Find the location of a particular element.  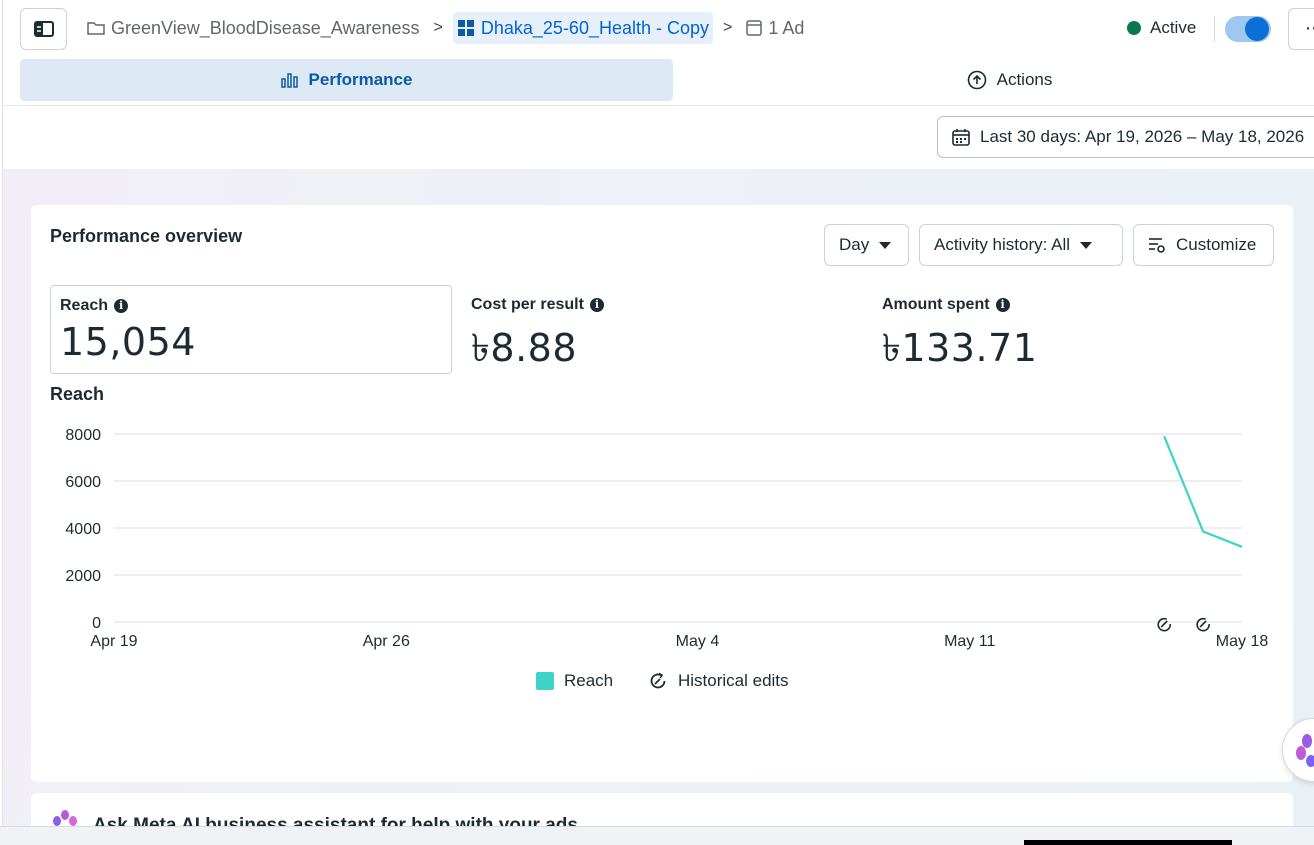

divider is located at coordinates (1214, 29).